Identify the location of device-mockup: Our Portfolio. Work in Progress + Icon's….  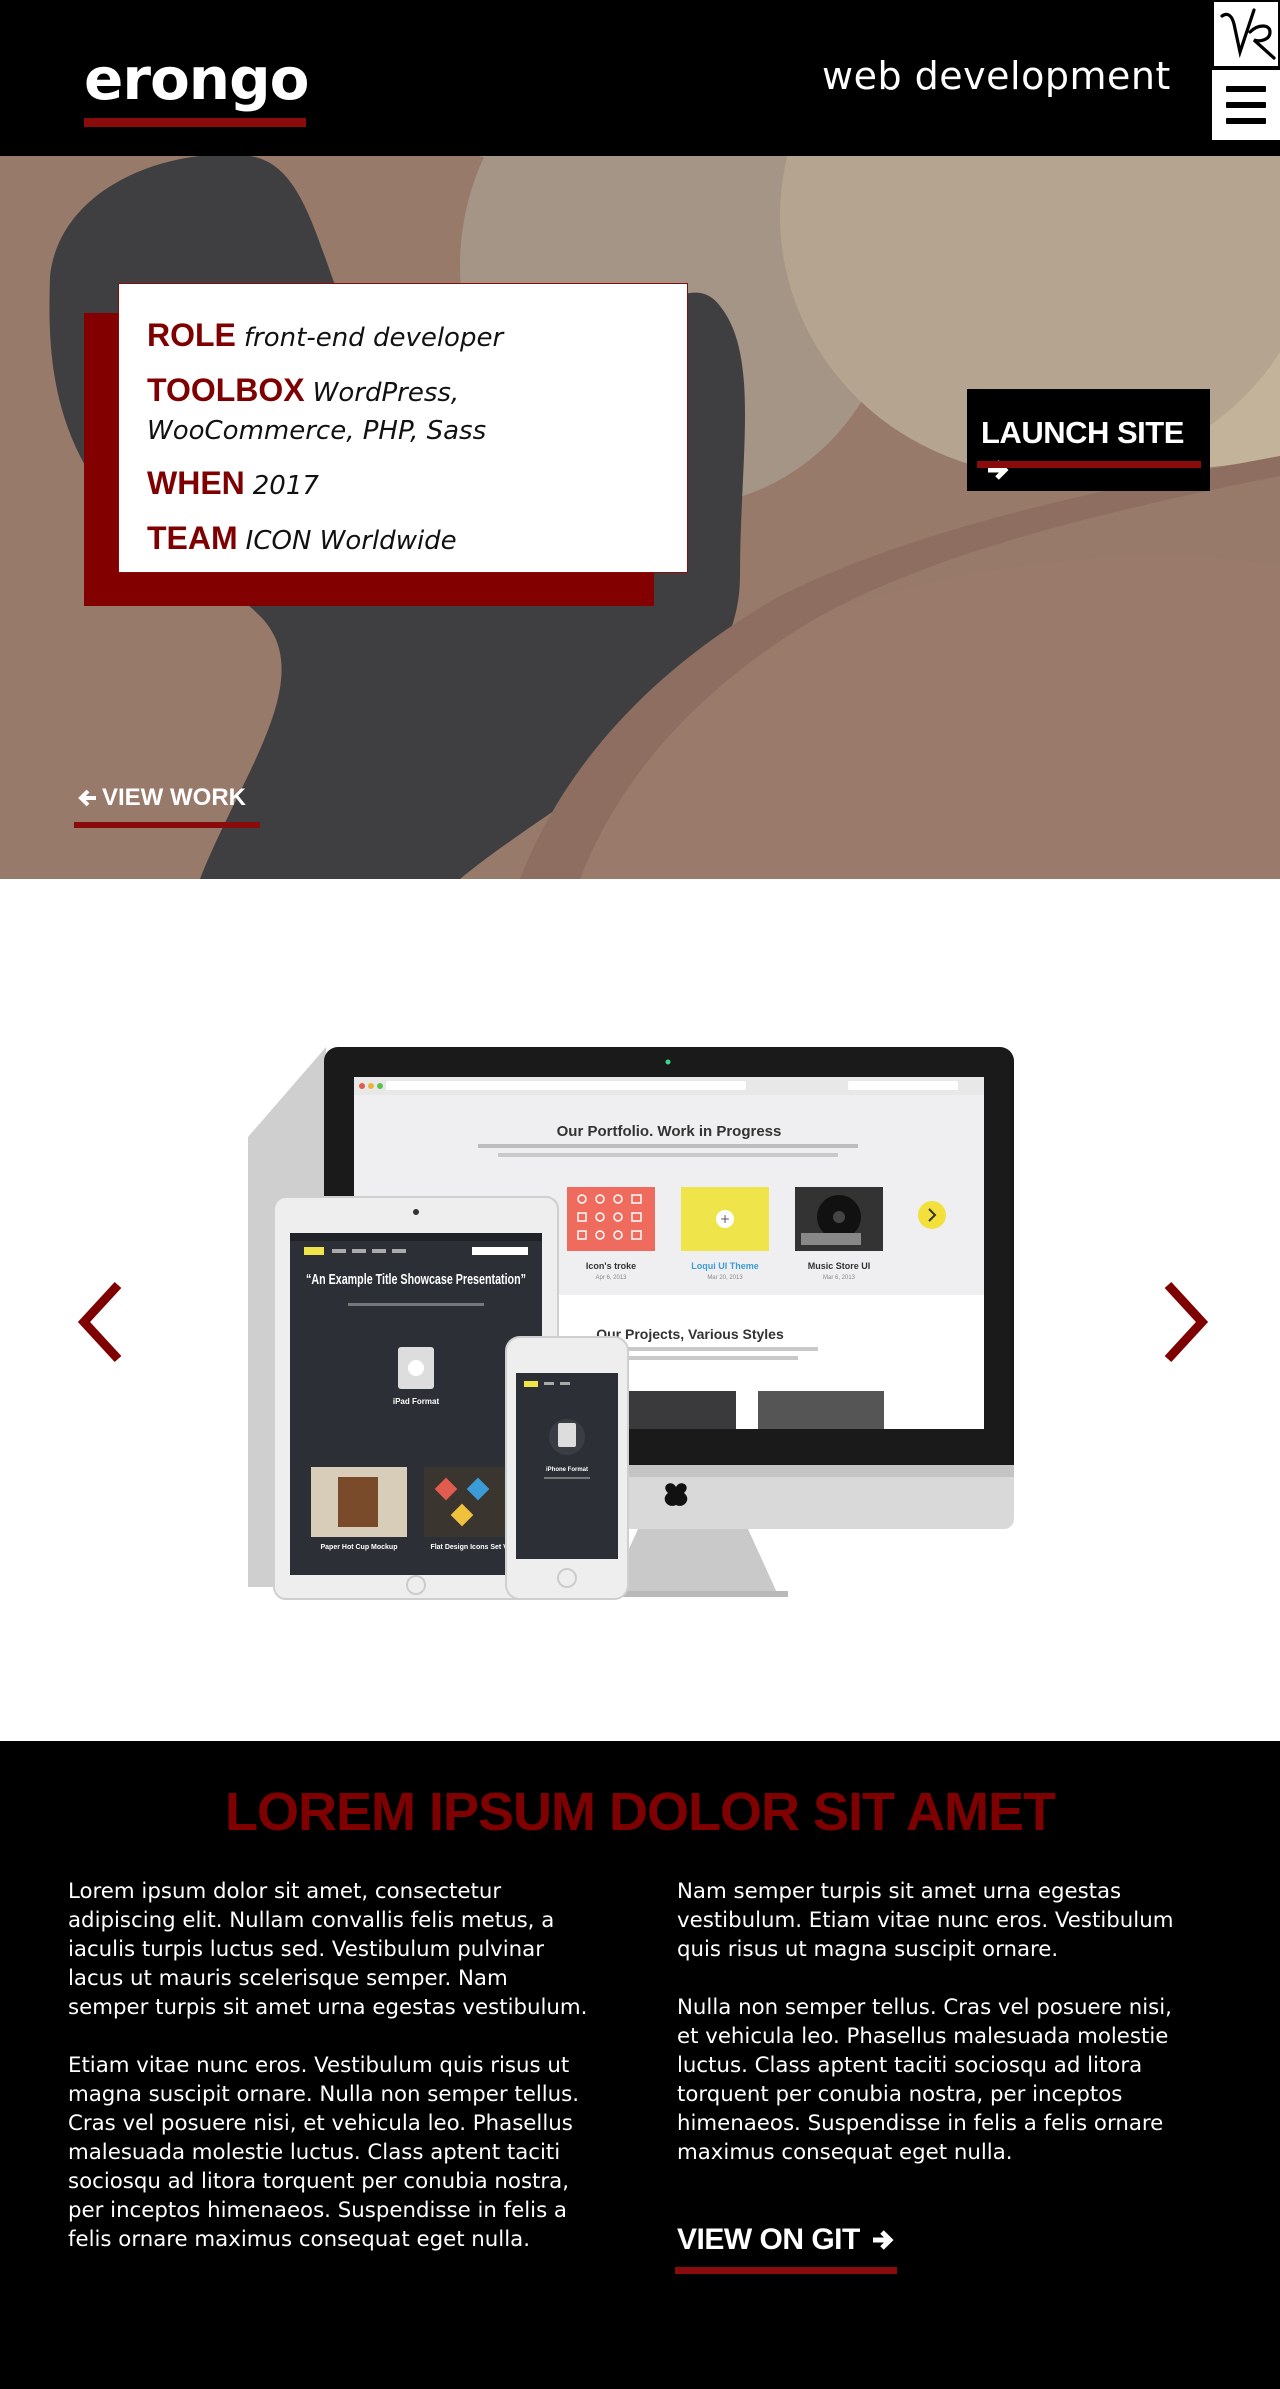
(633, 1327).